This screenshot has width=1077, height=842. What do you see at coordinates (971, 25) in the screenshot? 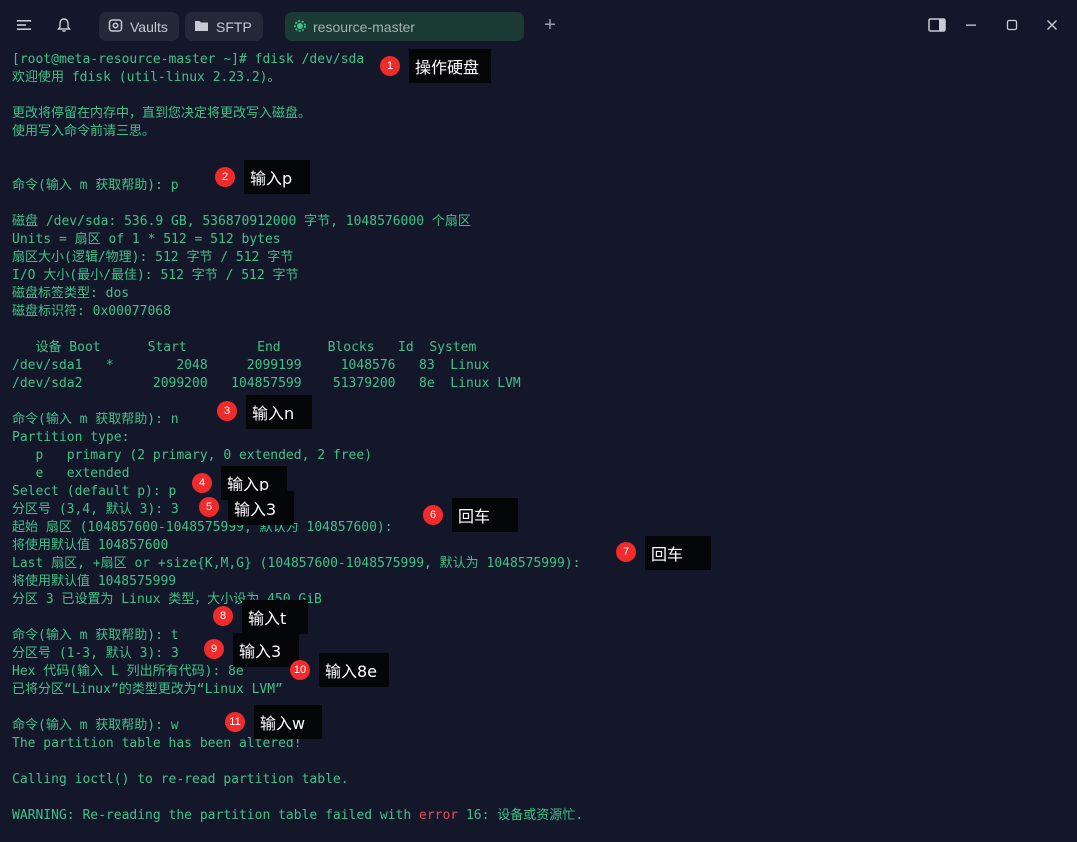
I see `minimize-icon` at bounding box center [971, 25].